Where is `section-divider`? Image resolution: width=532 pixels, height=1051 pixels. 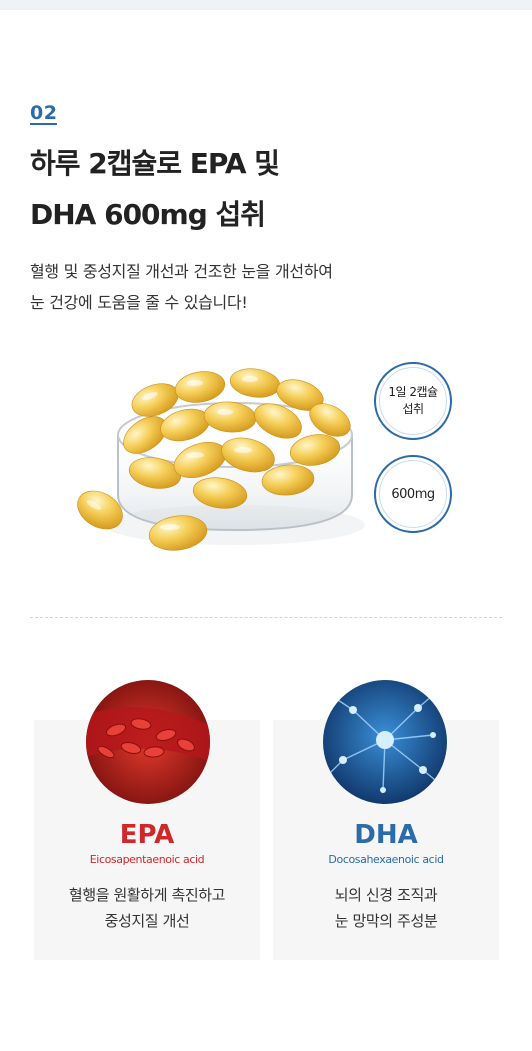 section-divider is located at coordinates (266, 617).